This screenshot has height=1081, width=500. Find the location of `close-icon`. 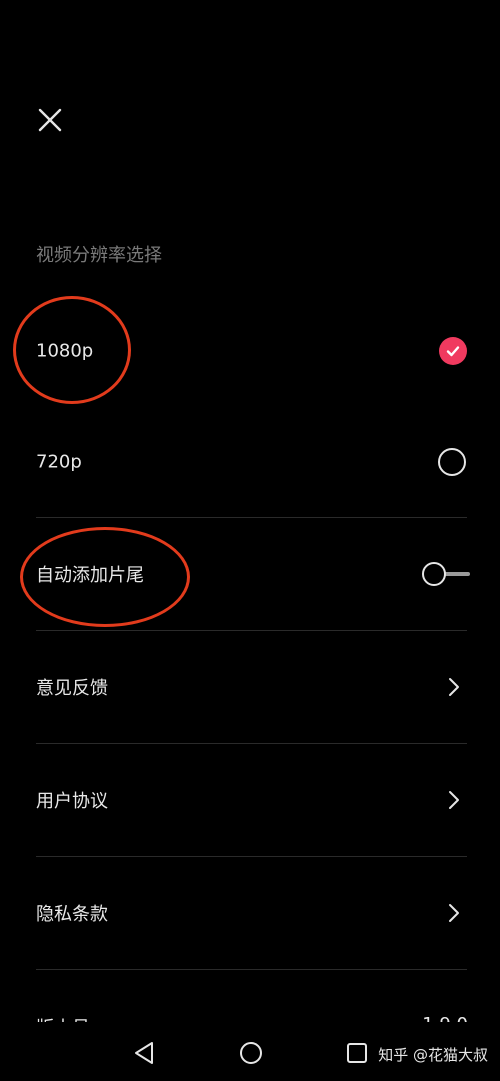

close-icon is located at coordinates (50, 120).